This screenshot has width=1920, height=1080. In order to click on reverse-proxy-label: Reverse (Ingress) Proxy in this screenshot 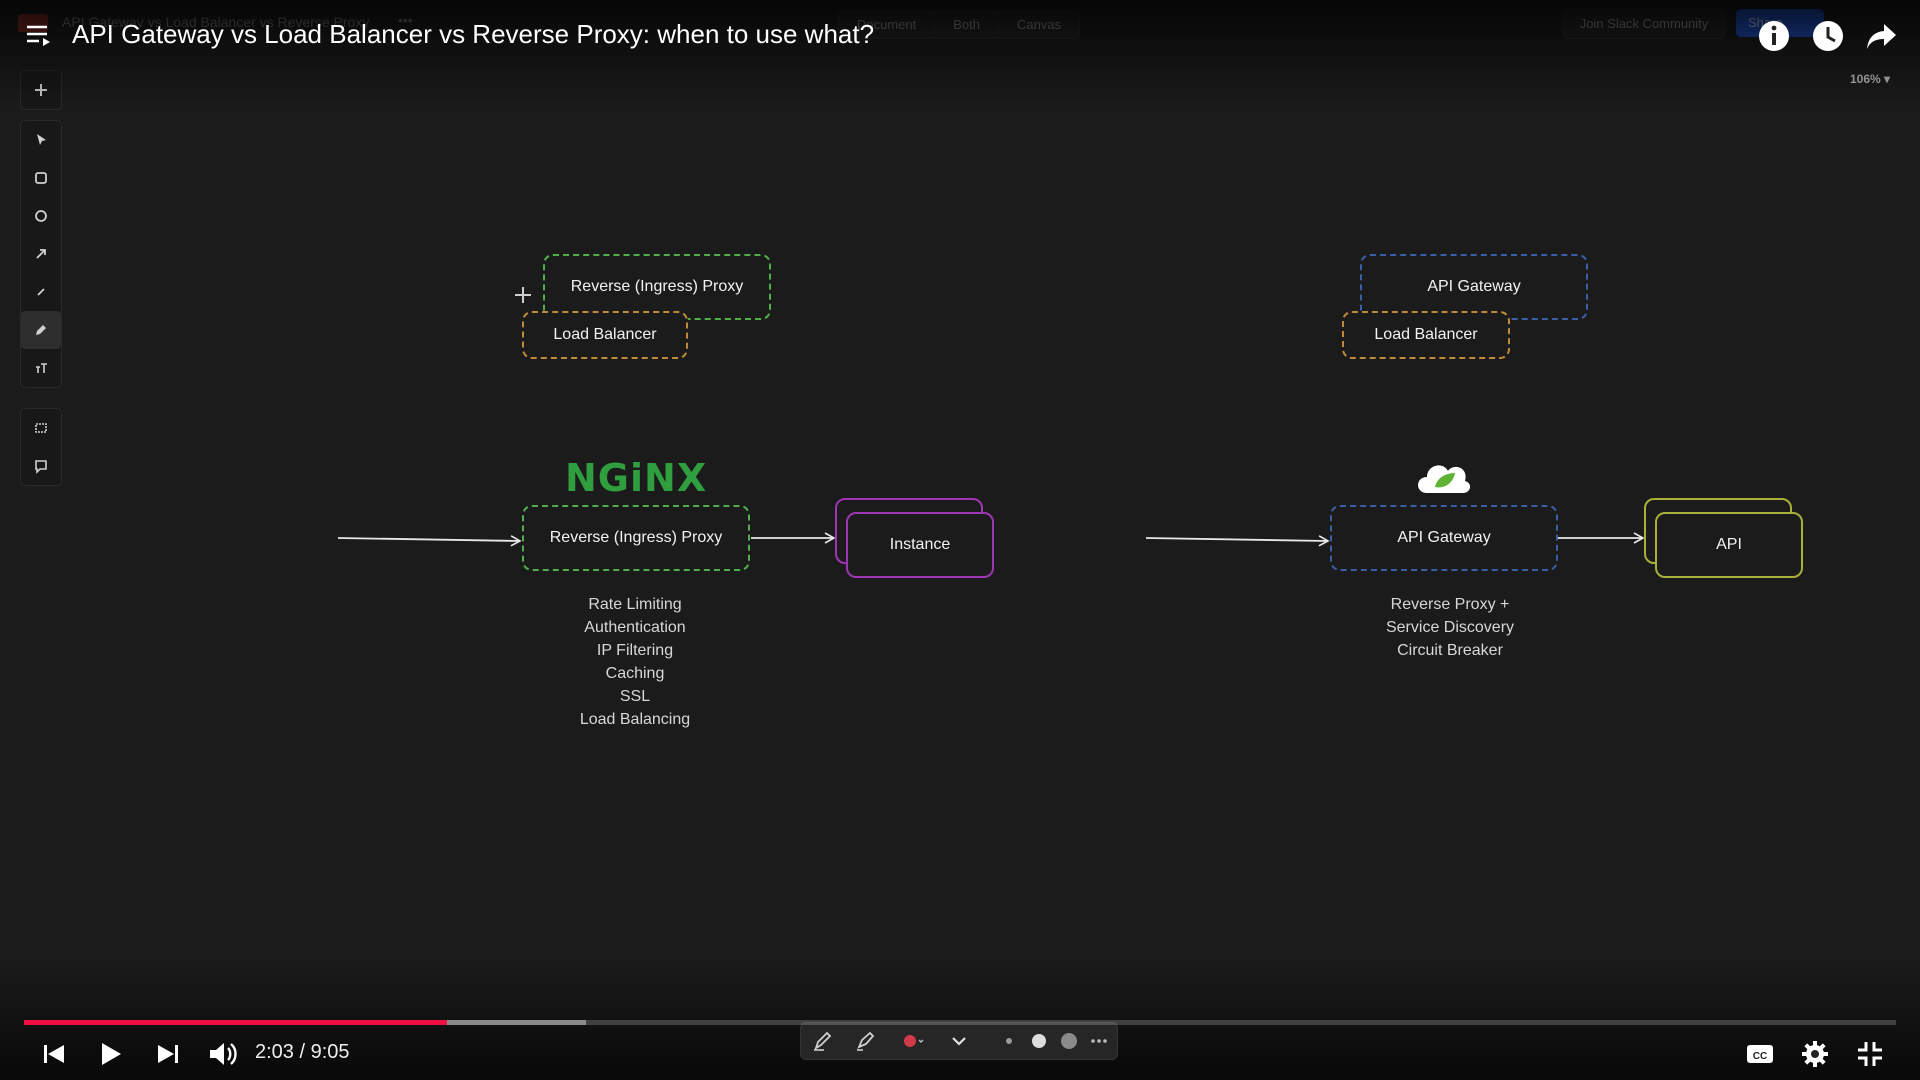, I will do `click(636, 537)`.